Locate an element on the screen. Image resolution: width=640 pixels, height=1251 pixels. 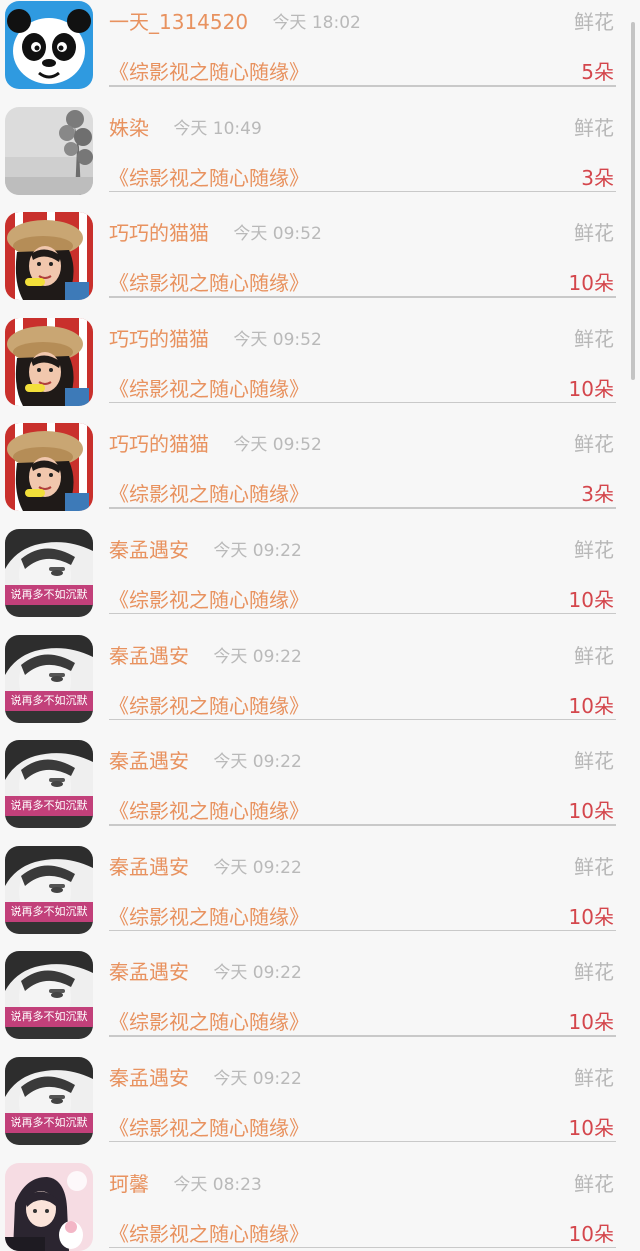
username-label: 珂馨 is located at coordinates (129, 1183).